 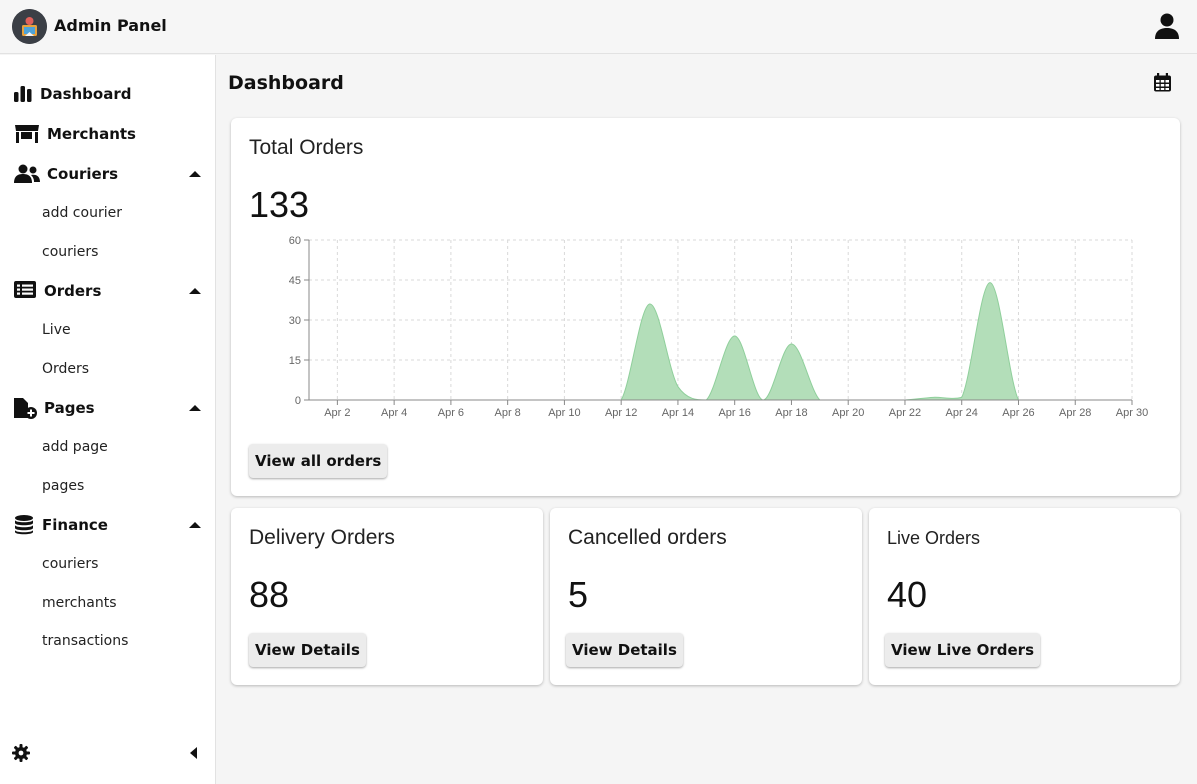 What do you see at coordinates (295, 321) in the screenshot?
I see `y-tick-label: 30` at bounding box center [295, 321].